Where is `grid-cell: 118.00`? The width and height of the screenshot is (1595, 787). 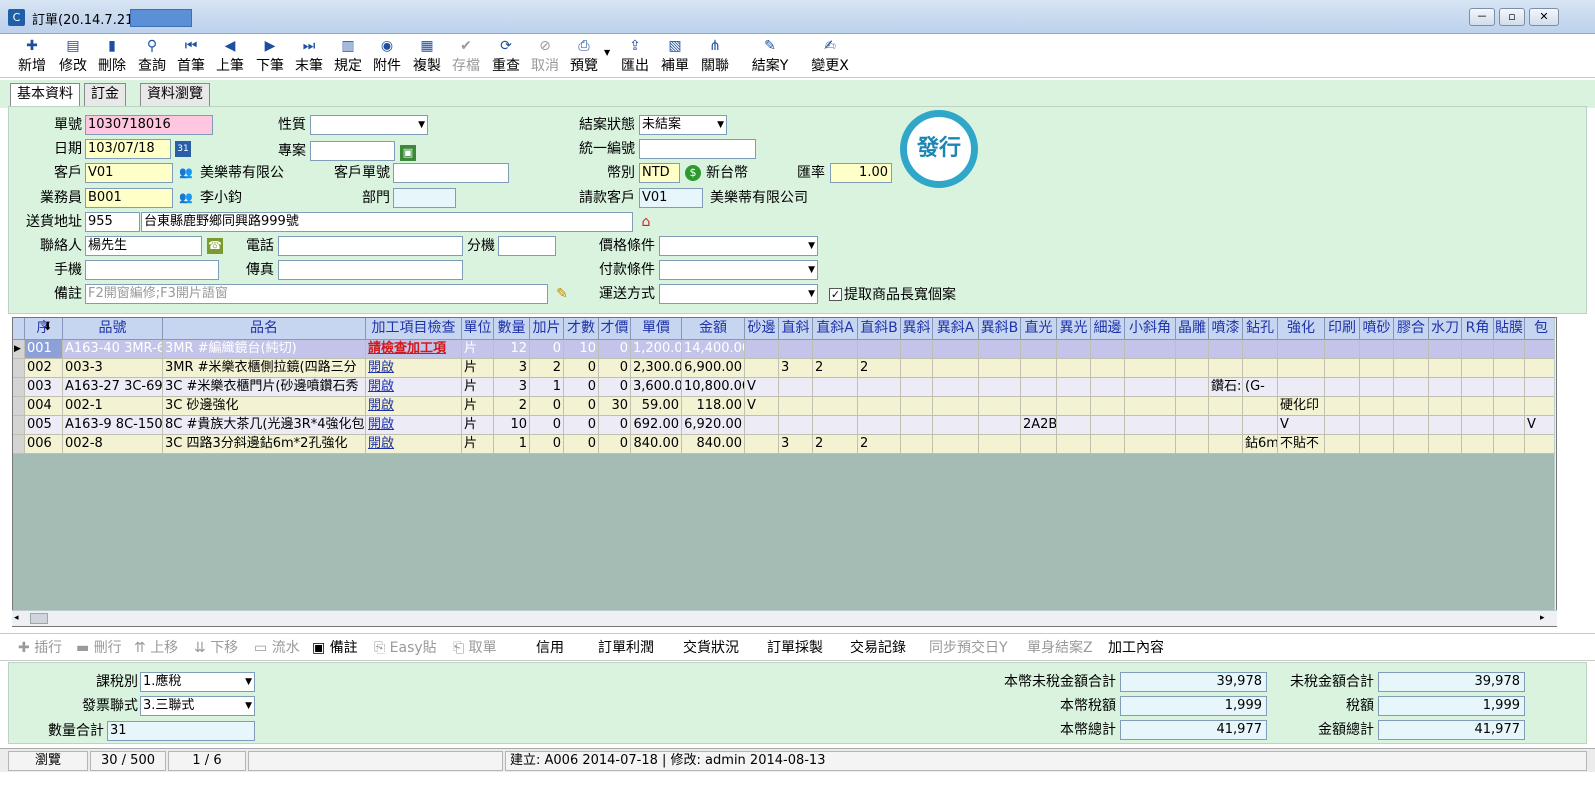
grid-cell: 118.00 is located at coordinates (713, 406).